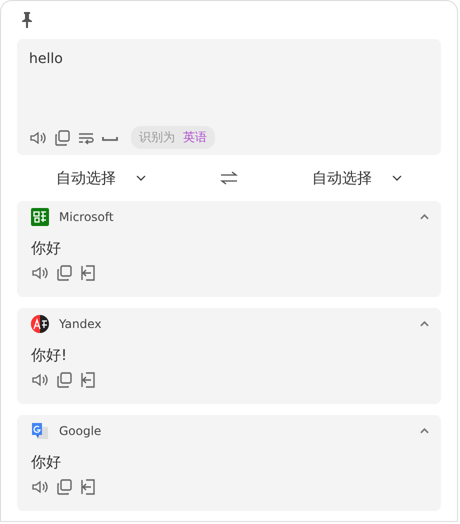  I want to click on swap-icon, so click(229, 178).